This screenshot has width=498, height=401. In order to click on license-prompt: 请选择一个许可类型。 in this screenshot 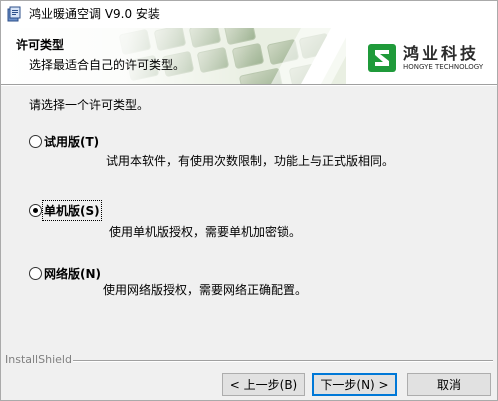, I will do `click(89, 105)`.